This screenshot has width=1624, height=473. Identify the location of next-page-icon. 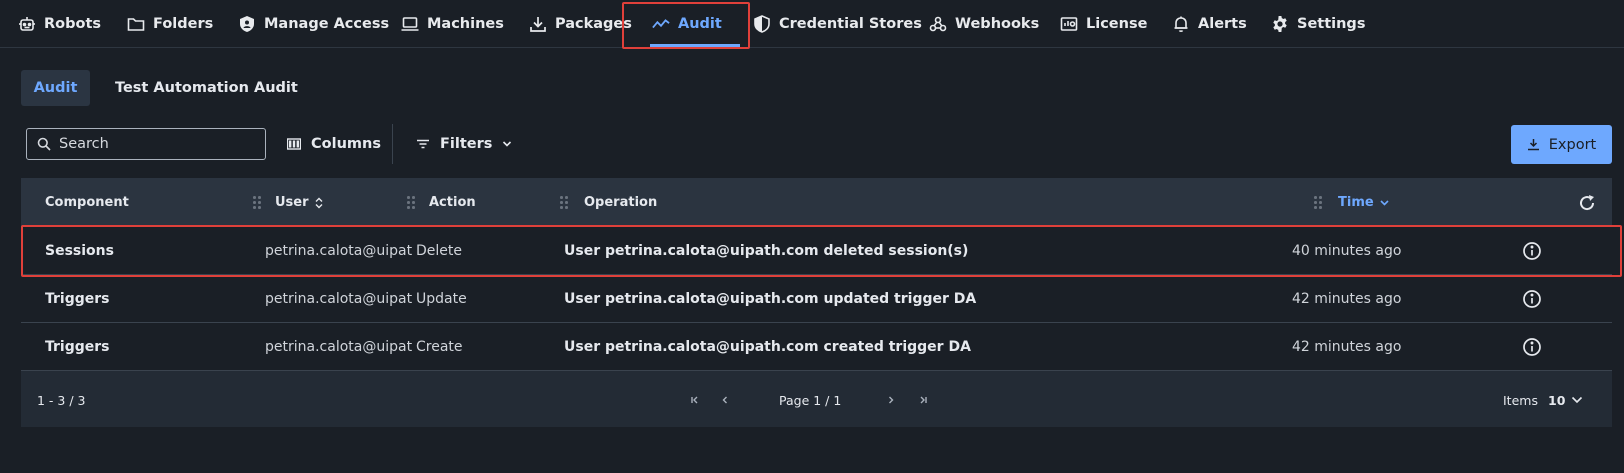
(891, 400).